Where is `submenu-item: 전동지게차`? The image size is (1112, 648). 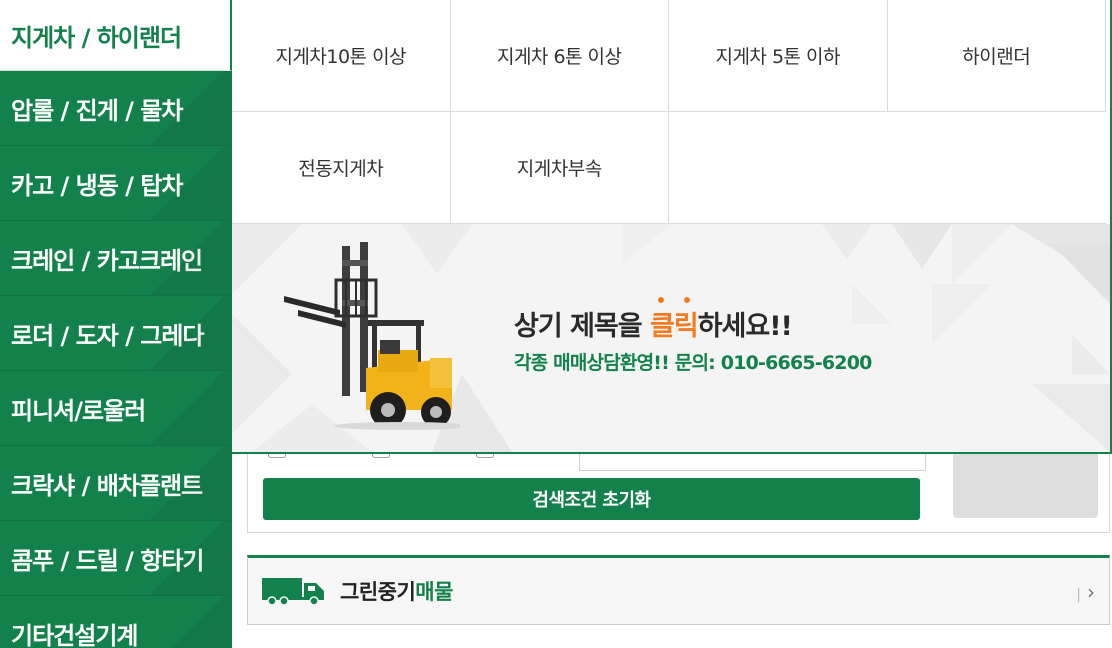 submenu-item: 전동지게차 is located at coordinates (341, 168).